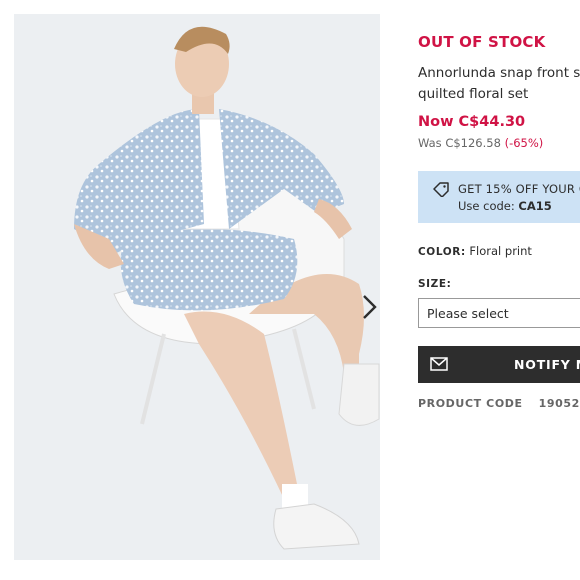 This screenshot has width=580, height=580. I want to click on notify-me-label: NOTIFY M, so click(547, 364).